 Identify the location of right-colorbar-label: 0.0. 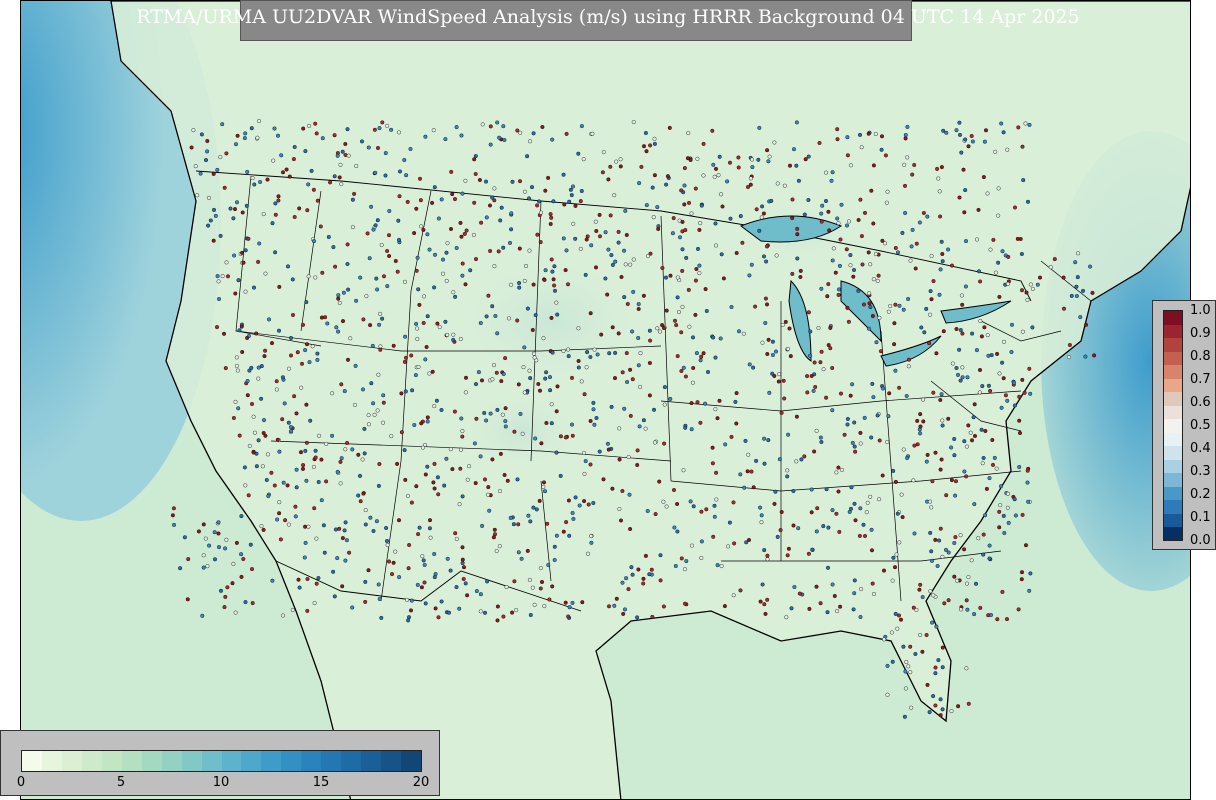
(1200, 540).